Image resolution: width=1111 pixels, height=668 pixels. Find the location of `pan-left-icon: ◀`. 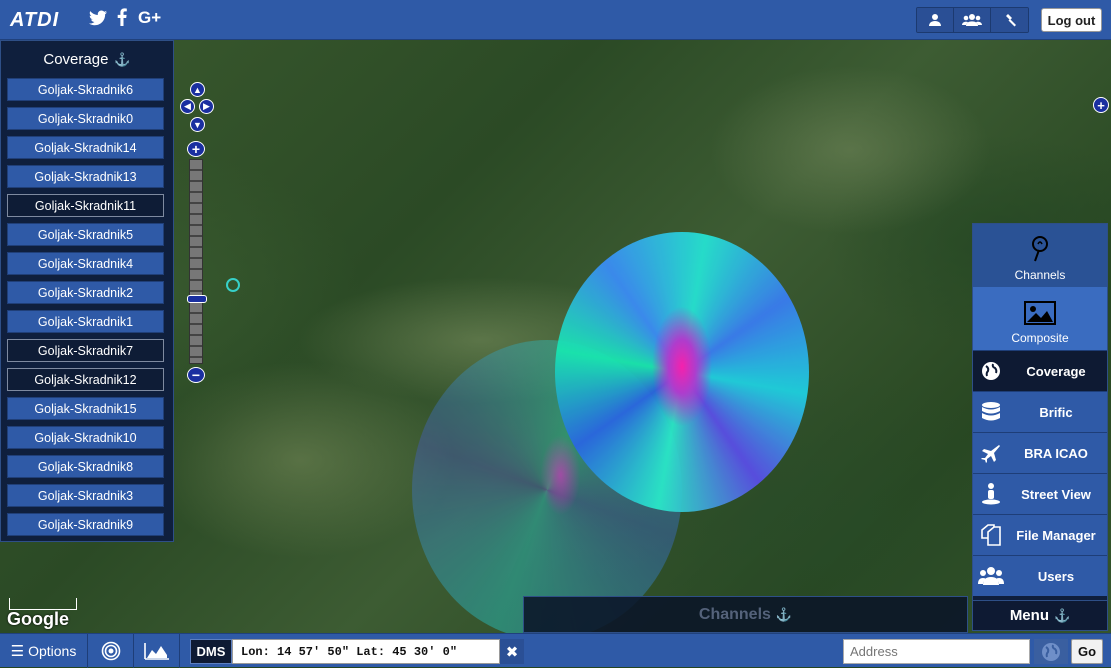

pan-left-icon: ◀ is located at coordinates (187, 106).